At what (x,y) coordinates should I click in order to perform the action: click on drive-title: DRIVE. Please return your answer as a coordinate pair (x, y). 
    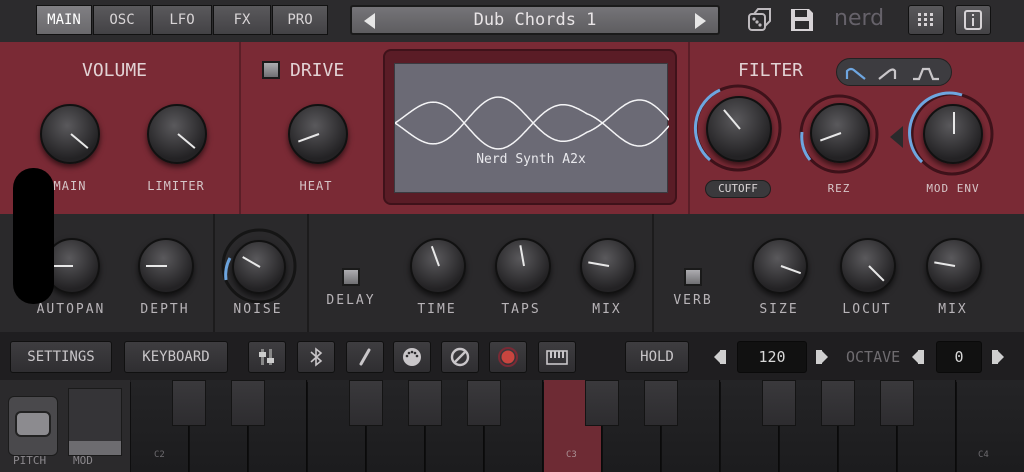
    Looking at the image, I should click on (317, 70).